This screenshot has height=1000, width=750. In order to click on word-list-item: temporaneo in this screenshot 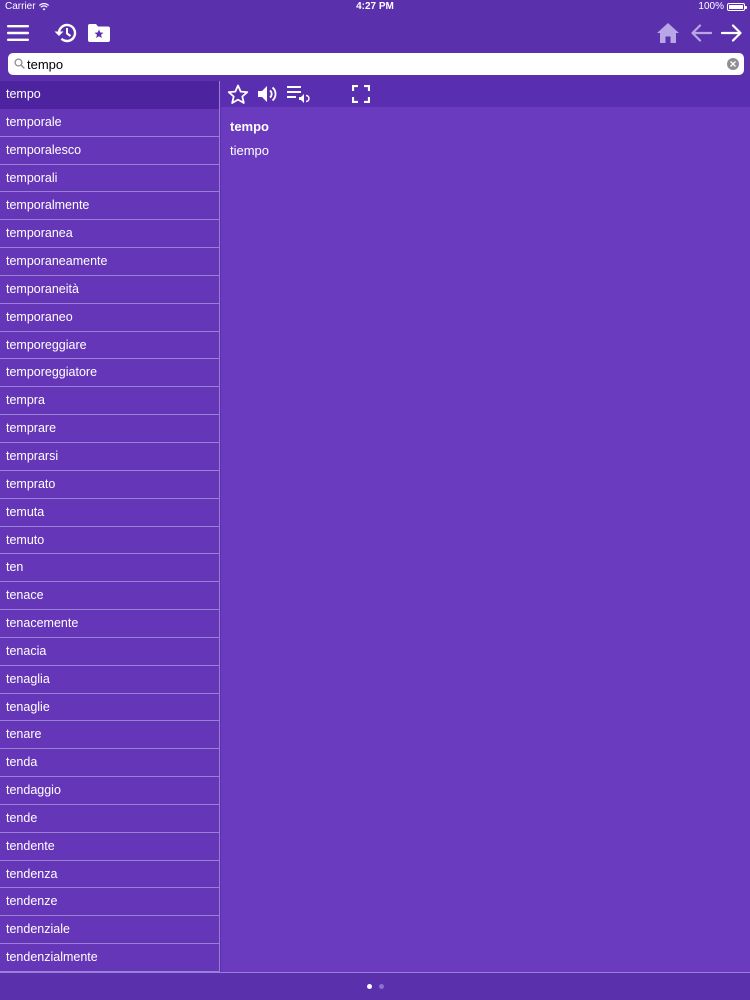, I will do `click(109, 318)`.